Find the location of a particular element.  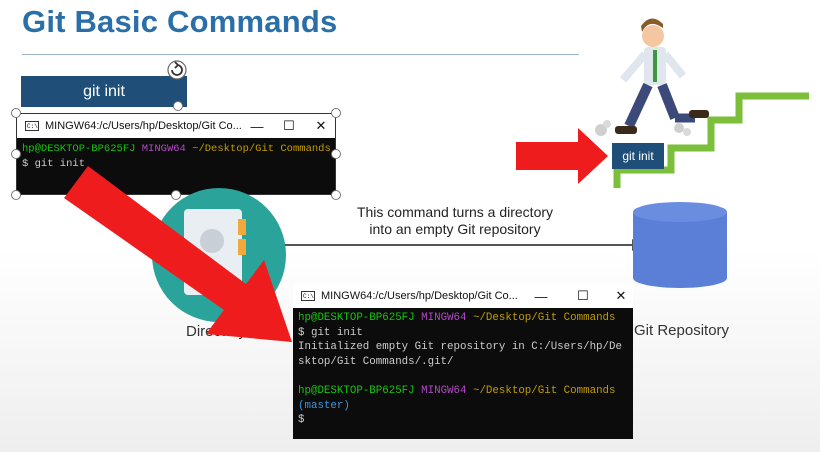

maximize-button: ☐ is located at coordinates (583, 296).